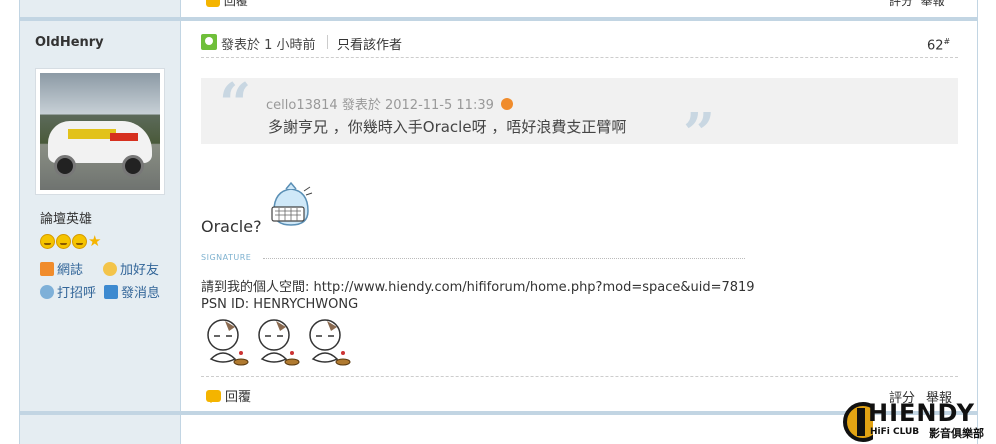 This screenshot has height=444, width=996. What do you see at coordinates (917, 4) in the screenshot?
I see `previous-post-links: 評分 舉報` at bounding box center [917, 4].